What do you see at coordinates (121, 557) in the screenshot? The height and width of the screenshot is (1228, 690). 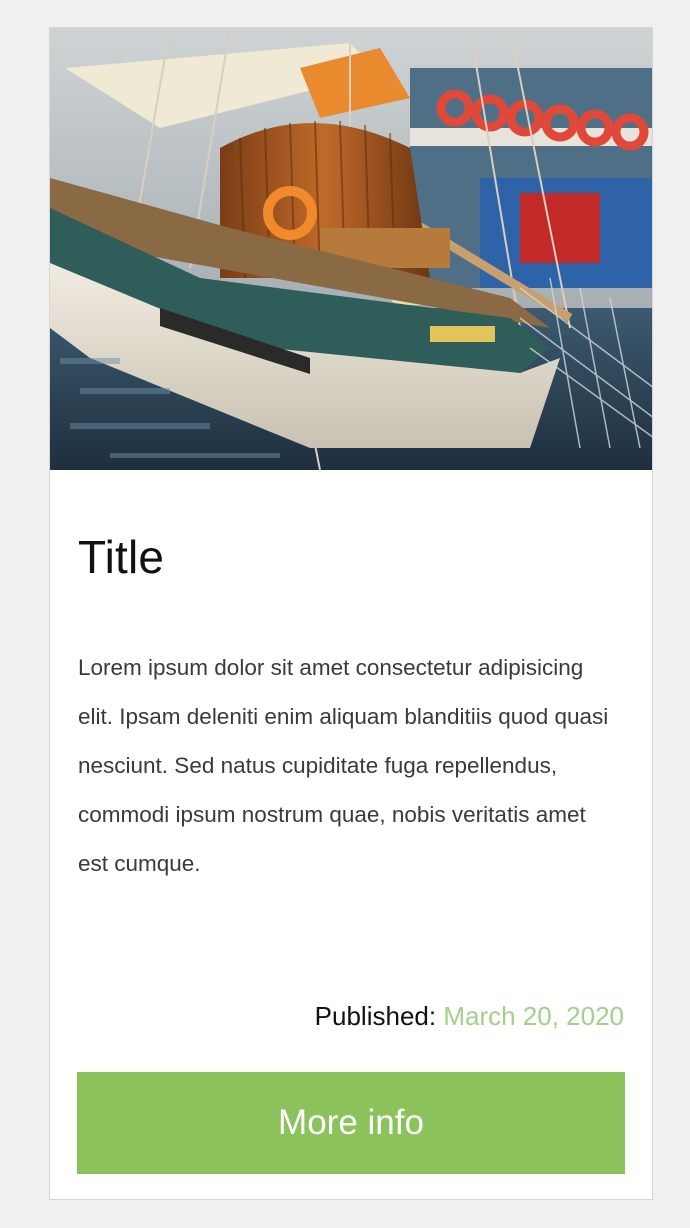 I see `card-title: Title` at bounding box center [121, 557].